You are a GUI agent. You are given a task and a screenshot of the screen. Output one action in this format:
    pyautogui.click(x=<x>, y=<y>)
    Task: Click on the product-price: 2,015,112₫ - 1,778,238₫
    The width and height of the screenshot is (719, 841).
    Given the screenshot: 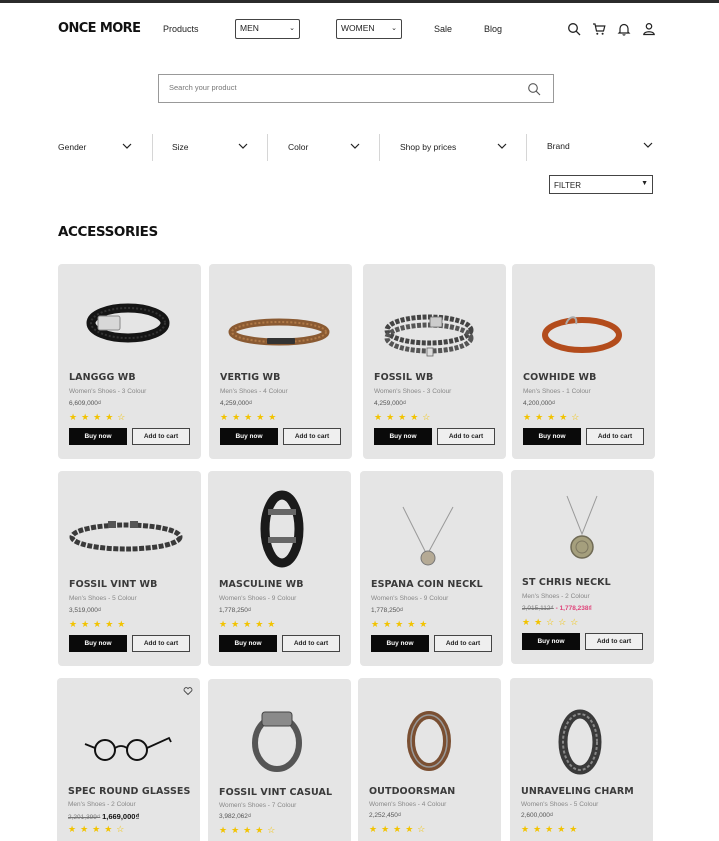 What is the action you would take?
    pyautogui.click(x=557, y=608)
    